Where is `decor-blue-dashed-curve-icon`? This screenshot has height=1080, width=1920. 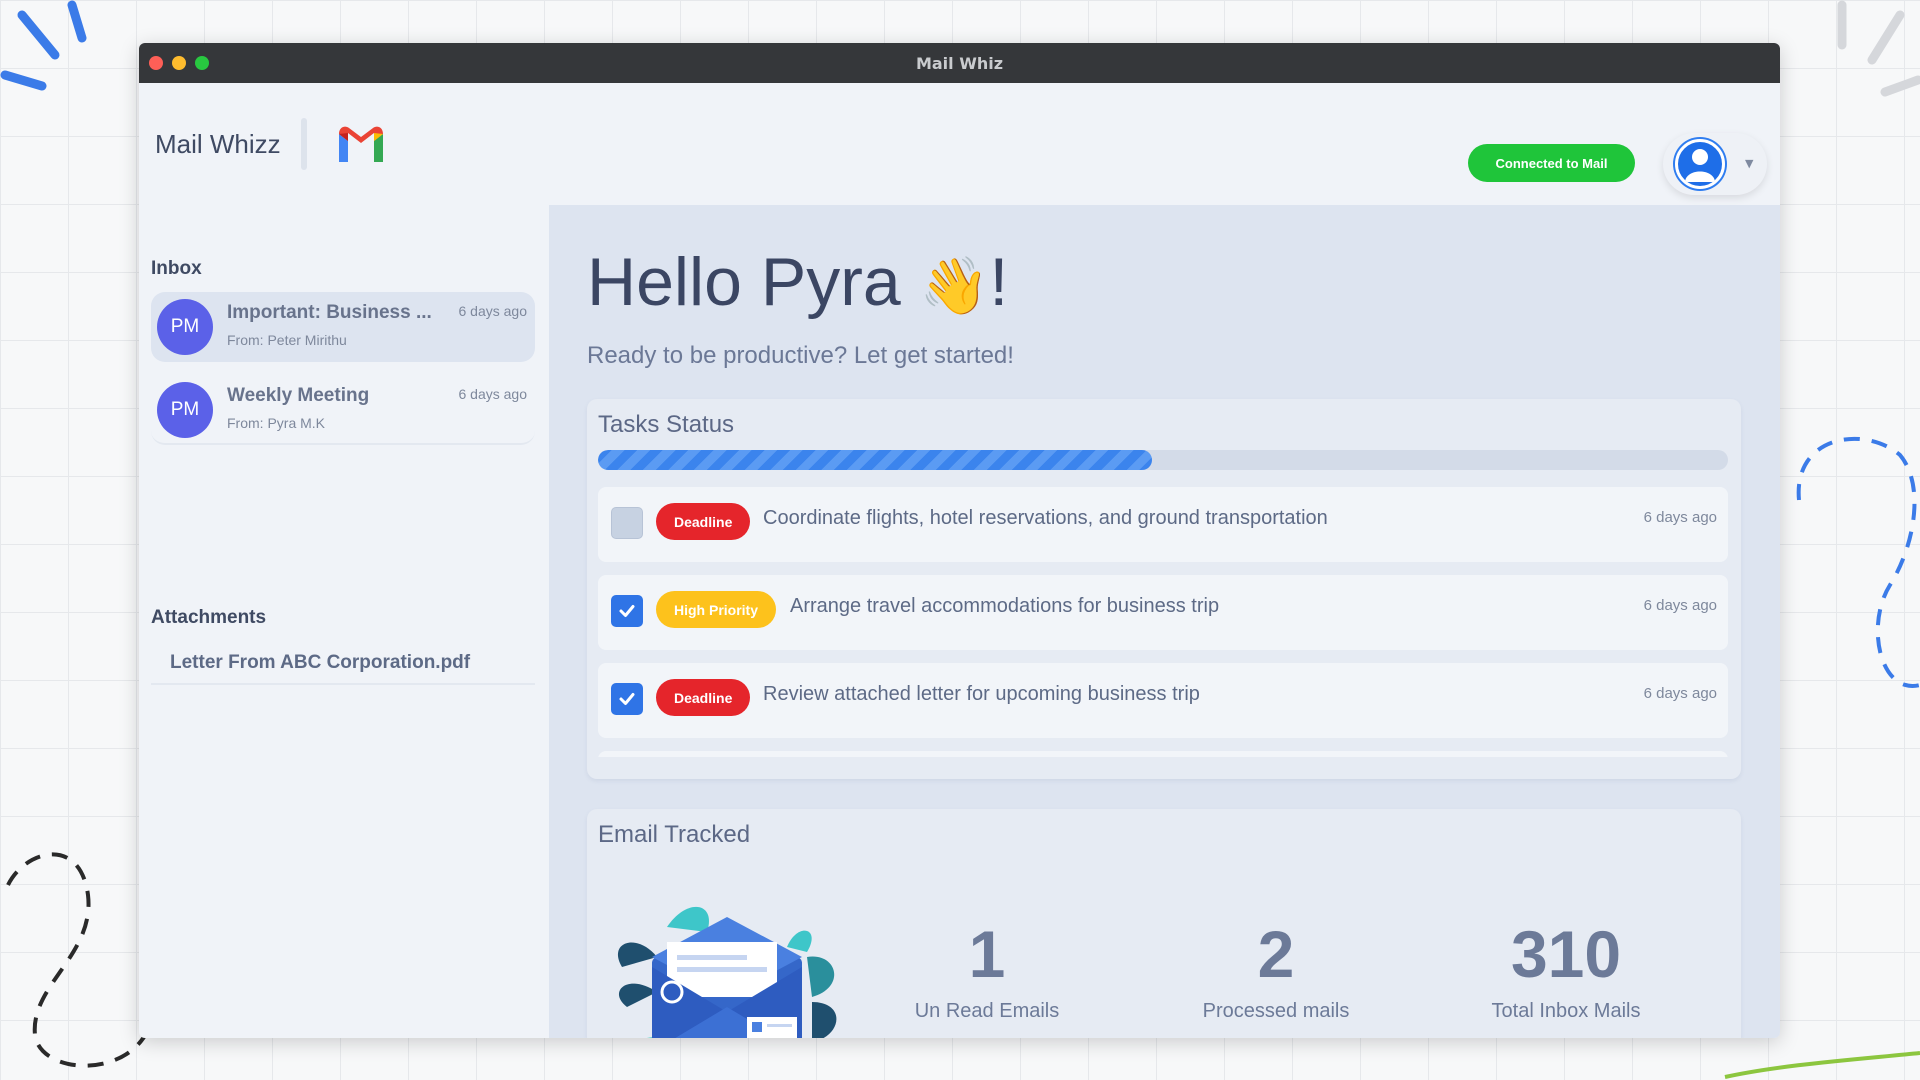
decor-blue-dashed-curve-icon is located at coordinates (1858, 562).